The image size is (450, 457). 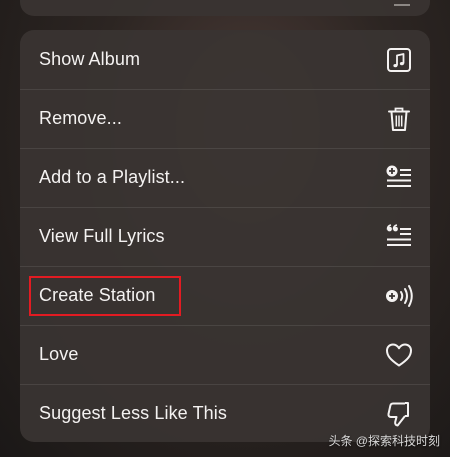 What do you see at coordinates (384, 441) in the screenshot?
I see `watermark: 头条 @探索科技时刻` at bounding box center [384, 441].